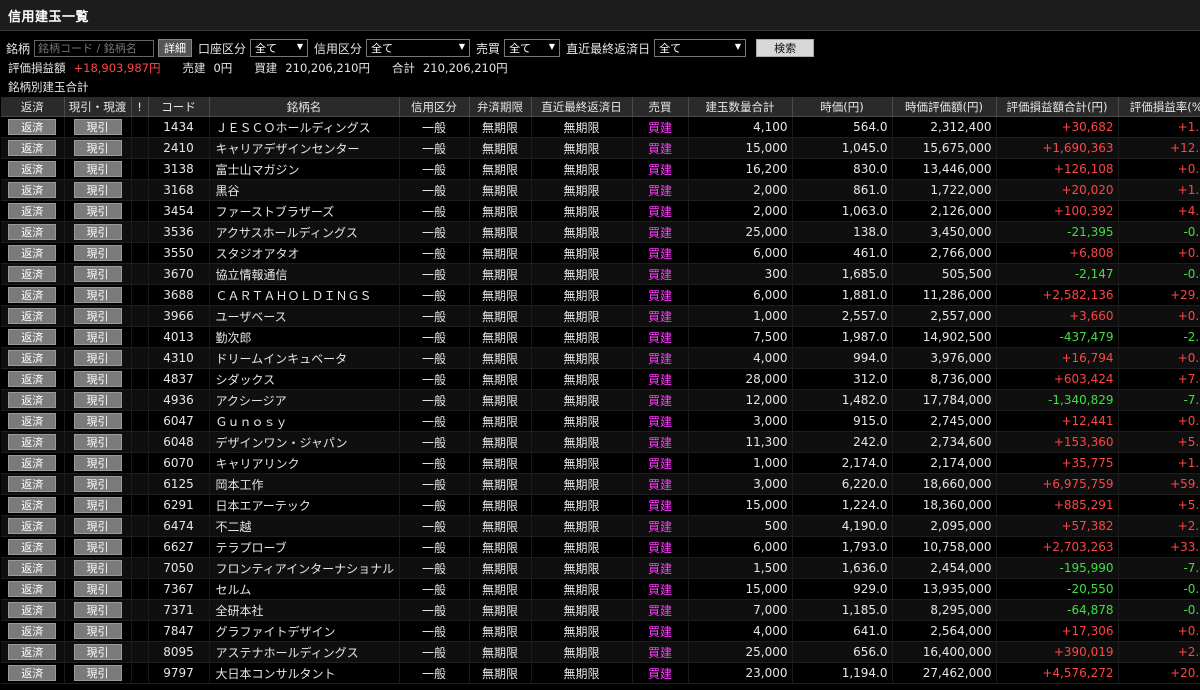 The width and height of the screenshot is (1200, 690). Describe the element at coordinates (740, 107) in the screenshot. I see `column-header: 建玉数量合計` at that location.